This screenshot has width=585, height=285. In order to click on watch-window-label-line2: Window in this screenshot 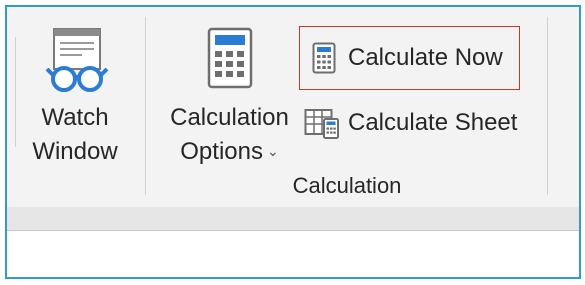, I will do `click(75, 151)`.